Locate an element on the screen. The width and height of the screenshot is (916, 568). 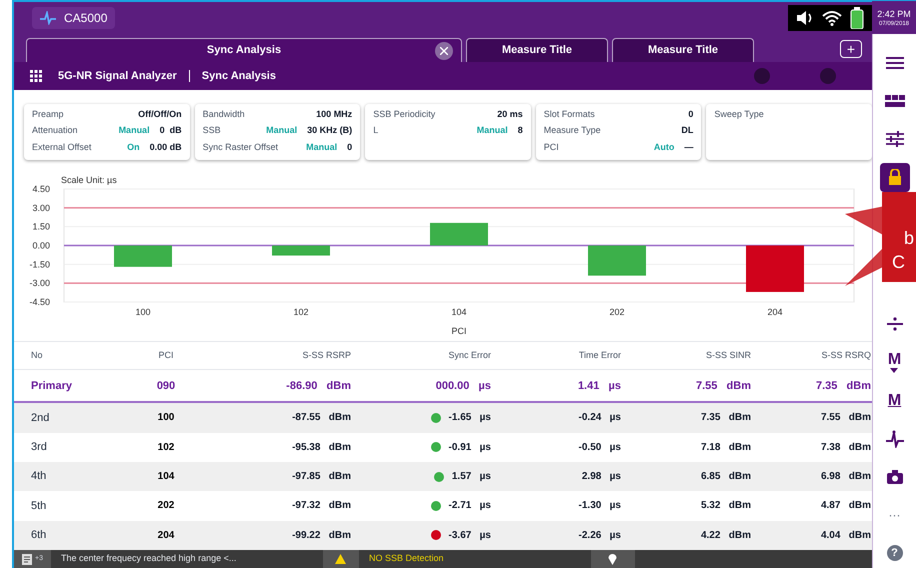
axis-tick-label: -4.50 is located at coordinates (39, 302).